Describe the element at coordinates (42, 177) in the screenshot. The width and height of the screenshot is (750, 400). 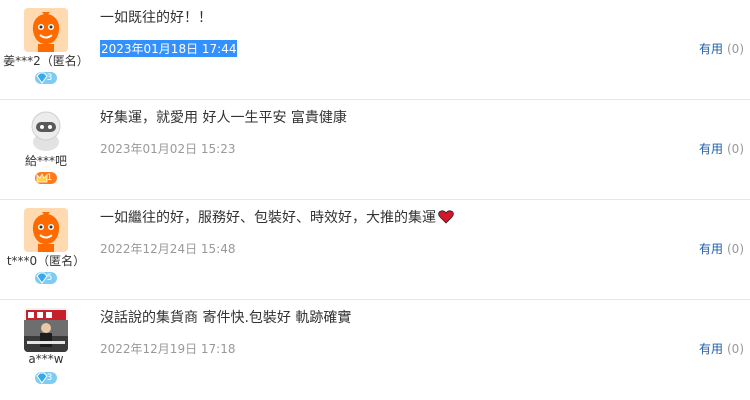
I see `crown-icon` at that location.